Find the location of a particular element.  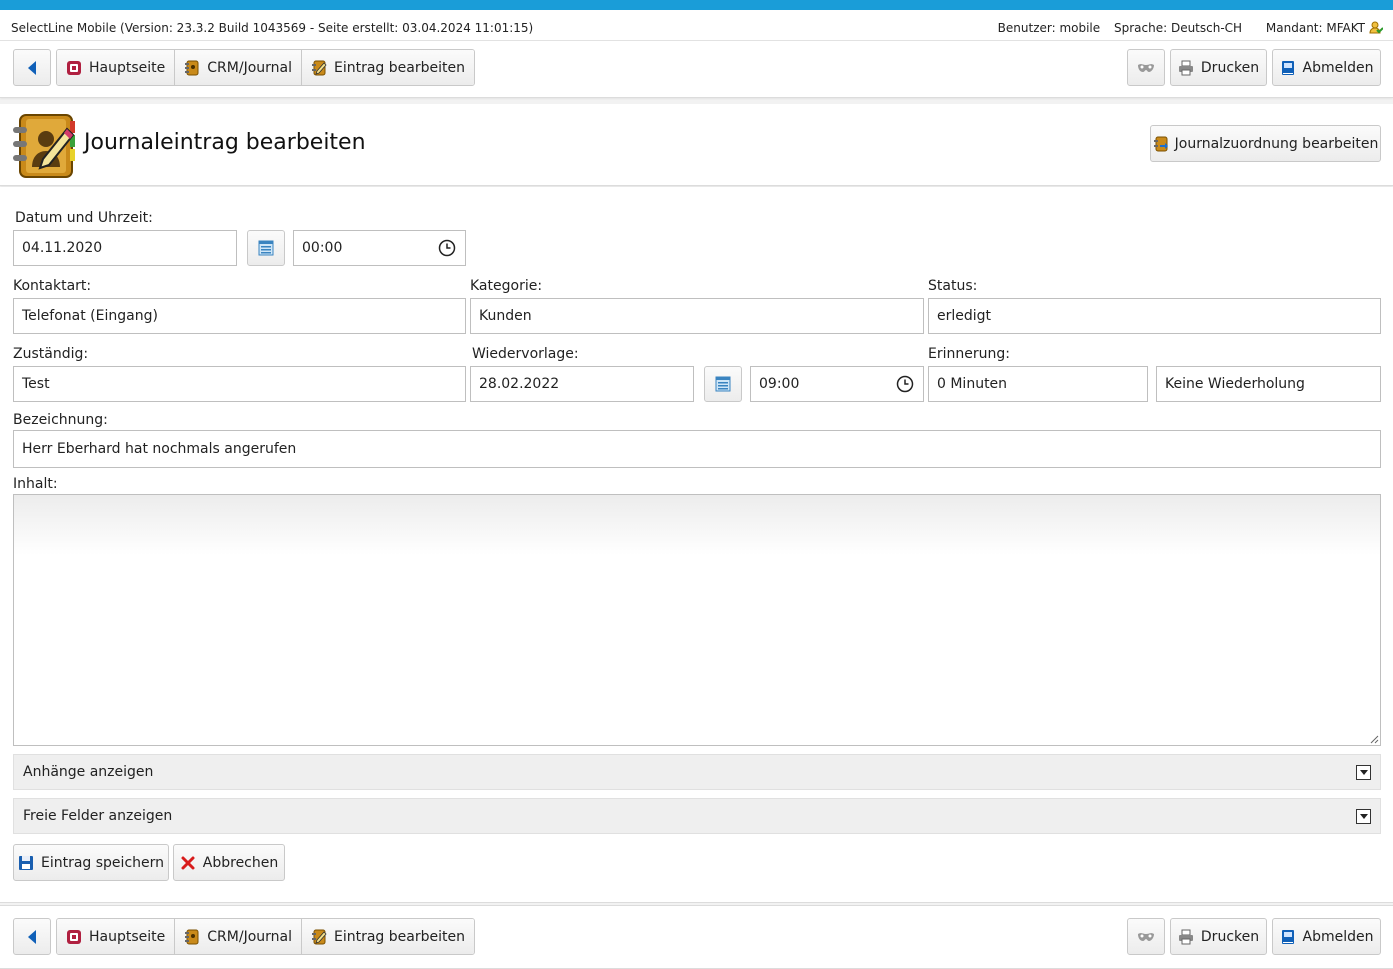

responsible-select: Test is located at coordinates (239, 384).